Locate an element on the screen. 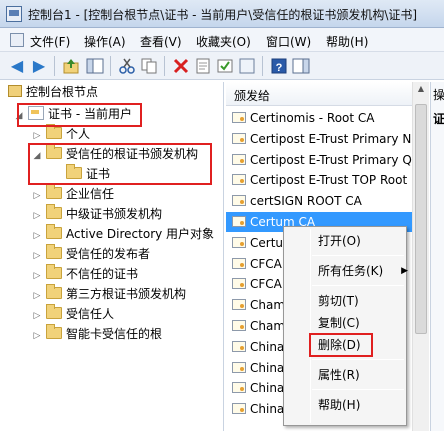 The height and width of the screenshot is (431, 444). toolbar: ◀ ▶ ? is located at coordinates (222, 66).